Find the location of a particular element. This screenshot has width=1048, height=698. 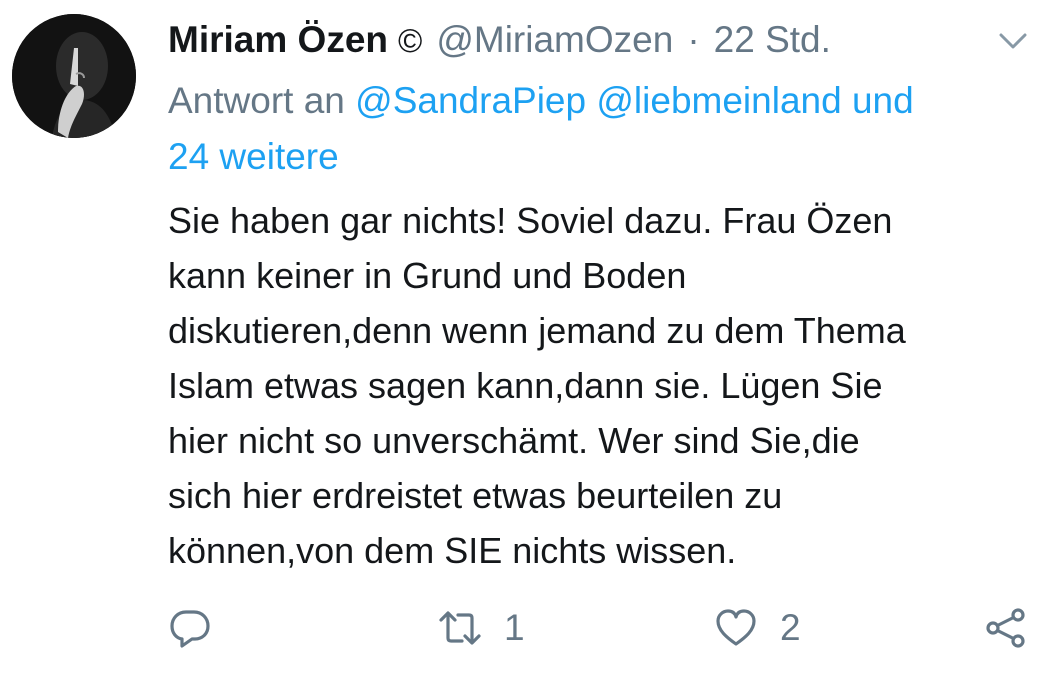

retweet-count: 1 is located at coordinates (514, 627).